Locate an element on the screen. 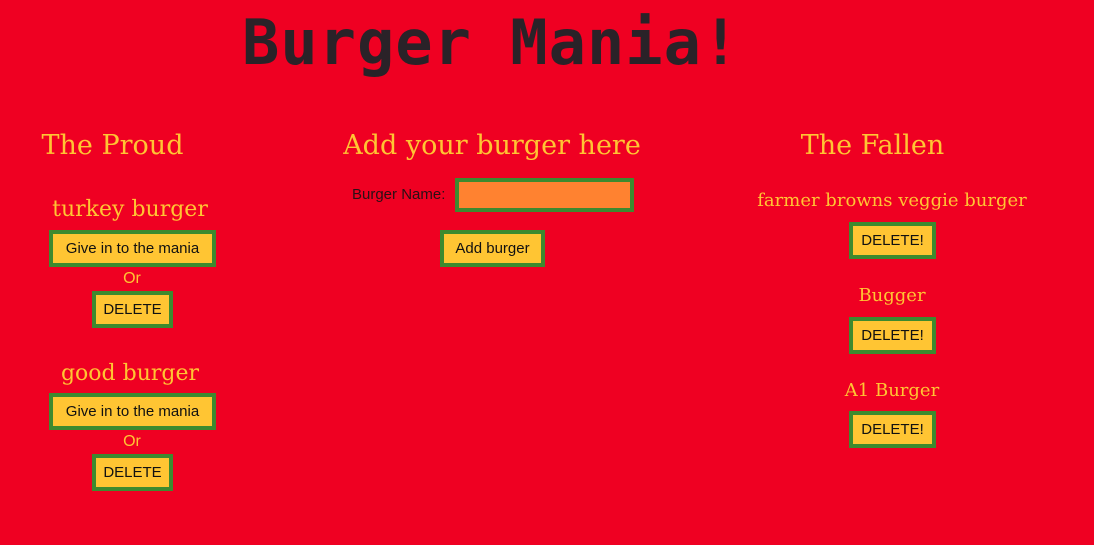 The image size is (1094, 545). fallen-burger-name: Bugger is located at coordinates (892, 295).